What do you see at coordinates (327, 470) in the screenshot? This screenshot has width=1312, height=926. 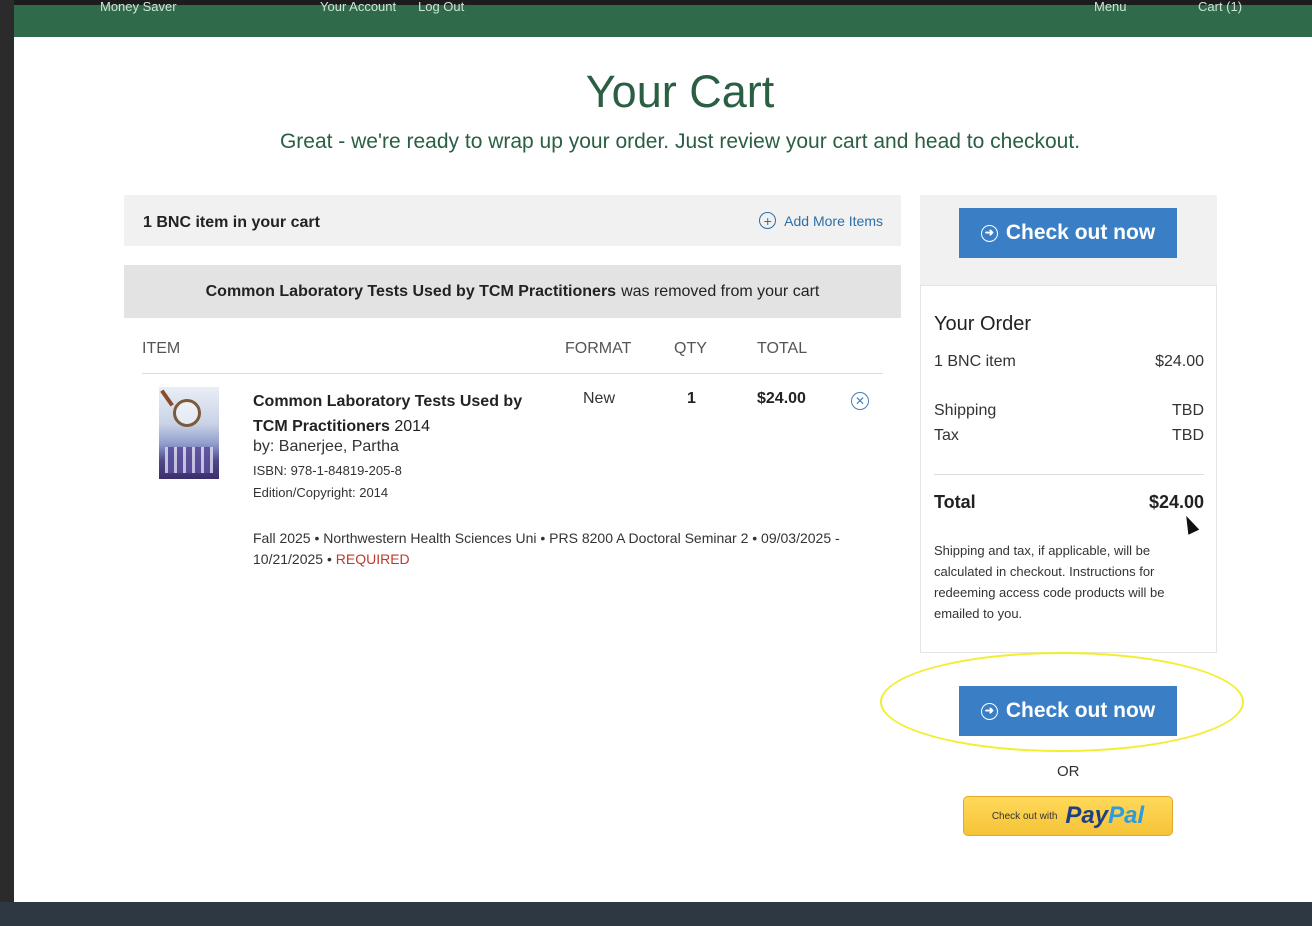 I see `item-isbn: ISBN: 978-1-84819-205-8` at bounding box center [327, 470].